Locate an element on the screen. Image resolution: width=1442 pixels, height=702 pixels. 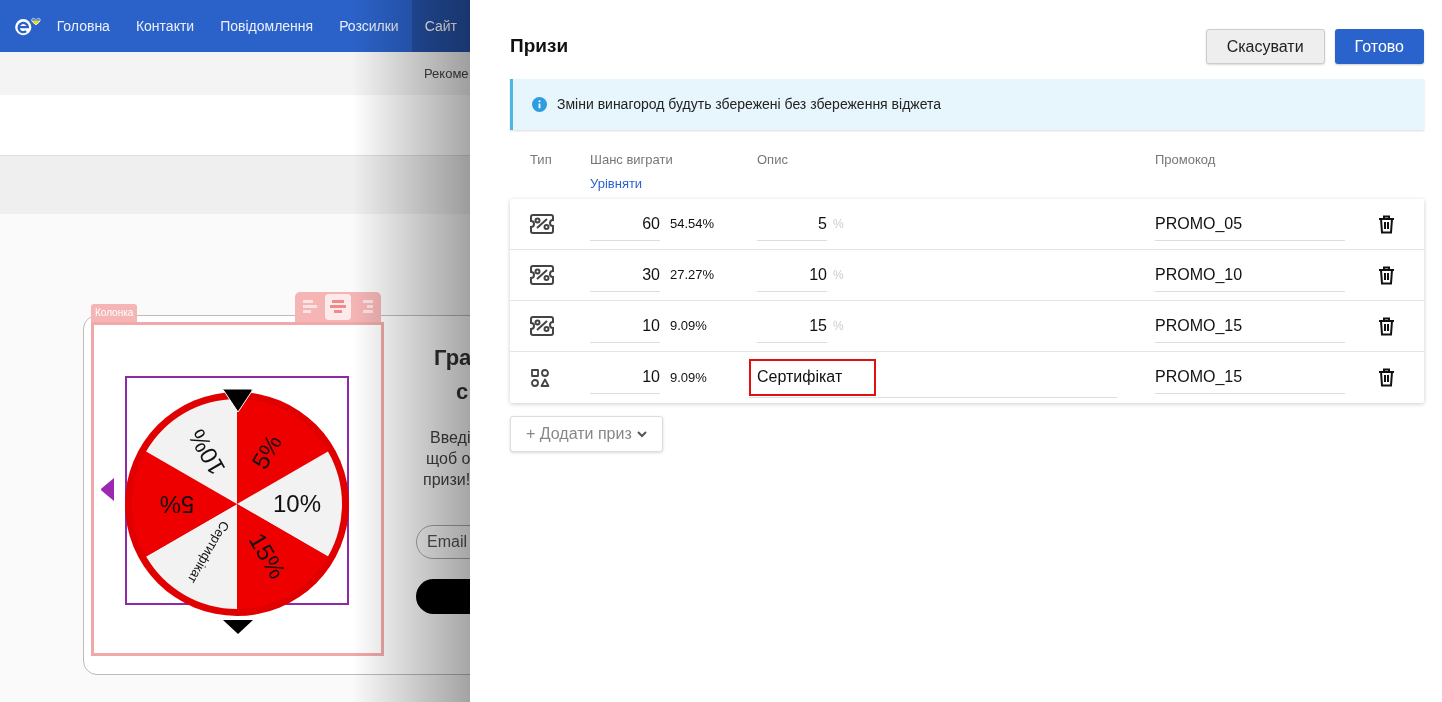
description-field: 15 is located at coordinates (792, 326).